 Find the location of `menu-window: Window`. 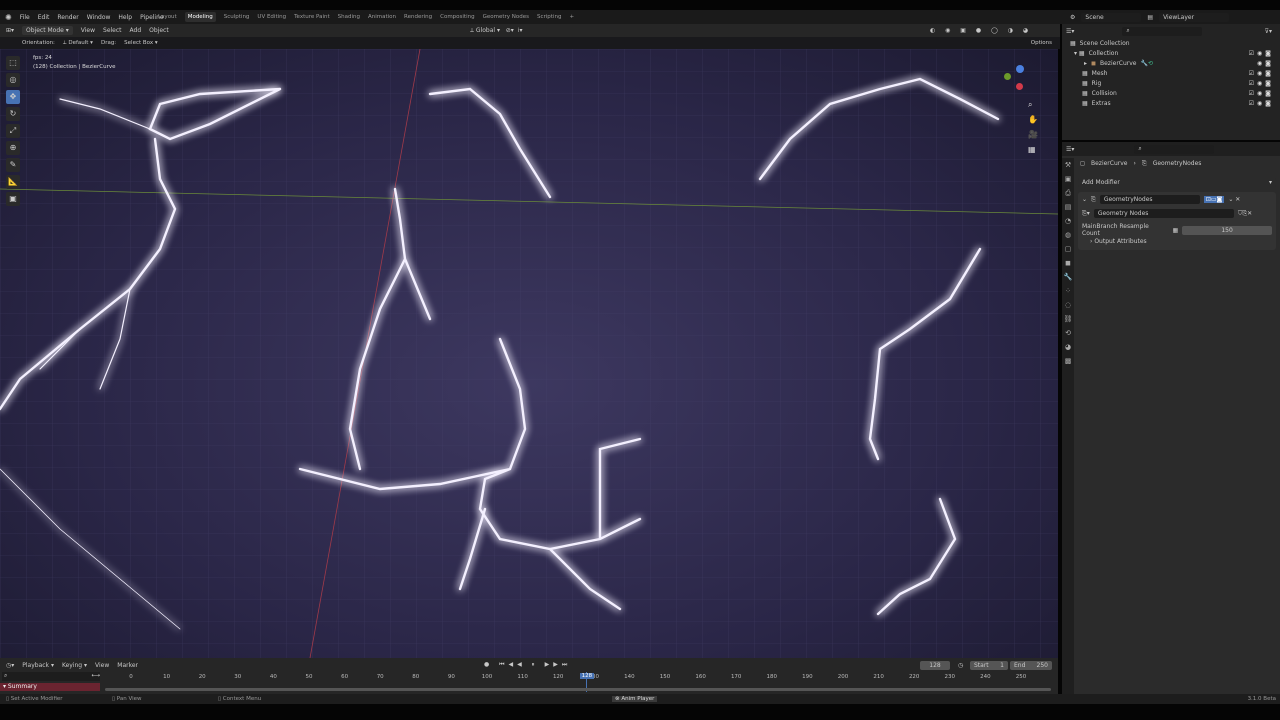

menu-window: Window is located at coordinates (99, 17).